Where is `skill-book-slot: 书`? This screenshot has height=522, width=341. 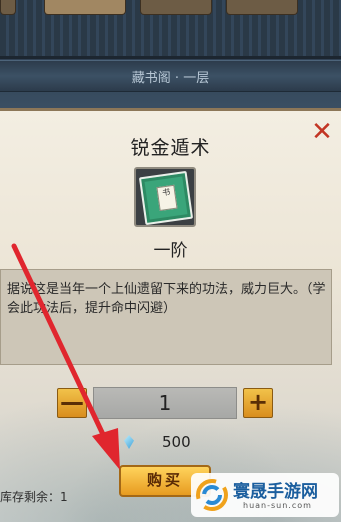
skill-book-slot: 书 is located at coordinates (165, 197).